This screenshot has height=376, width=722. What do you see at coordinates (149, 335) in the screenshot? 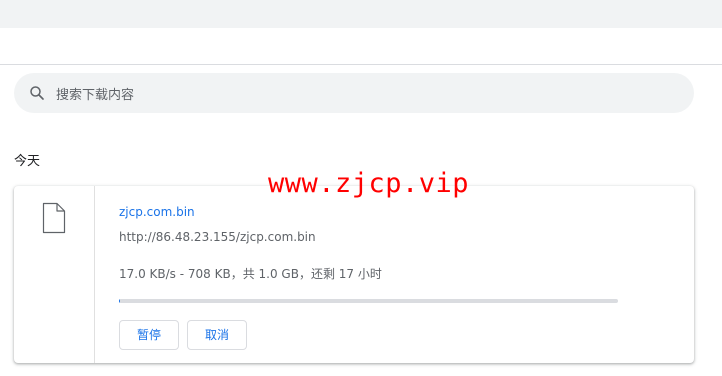
I see `pause-button: 暂停` at bounding box center [149, 335].